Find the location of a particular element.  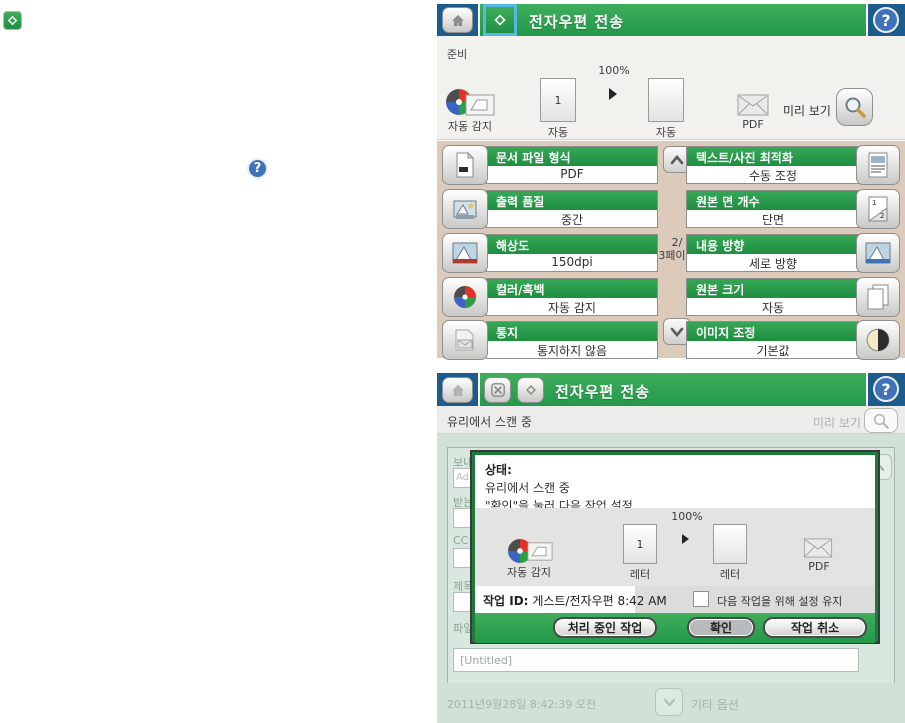

document-icon is located at coordinates (465, 165).